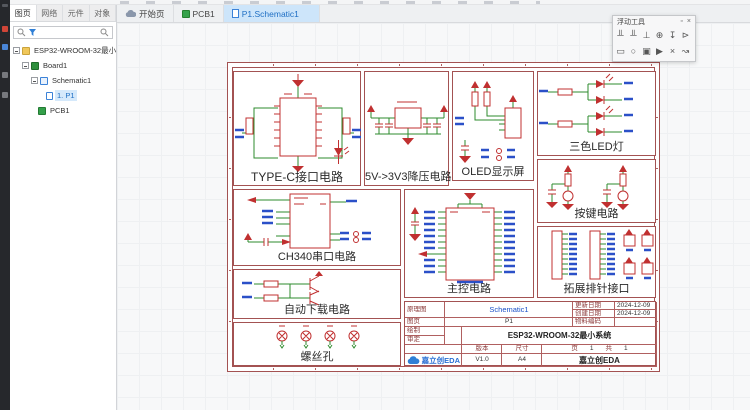 The width and height of the screenshot is (750, 410). What do you see at coordinates (559, 336) in the screenshot?
I see `titleblock-project-title: ESP32-WROOM-32最小系统` at bounding box center [559, 336].